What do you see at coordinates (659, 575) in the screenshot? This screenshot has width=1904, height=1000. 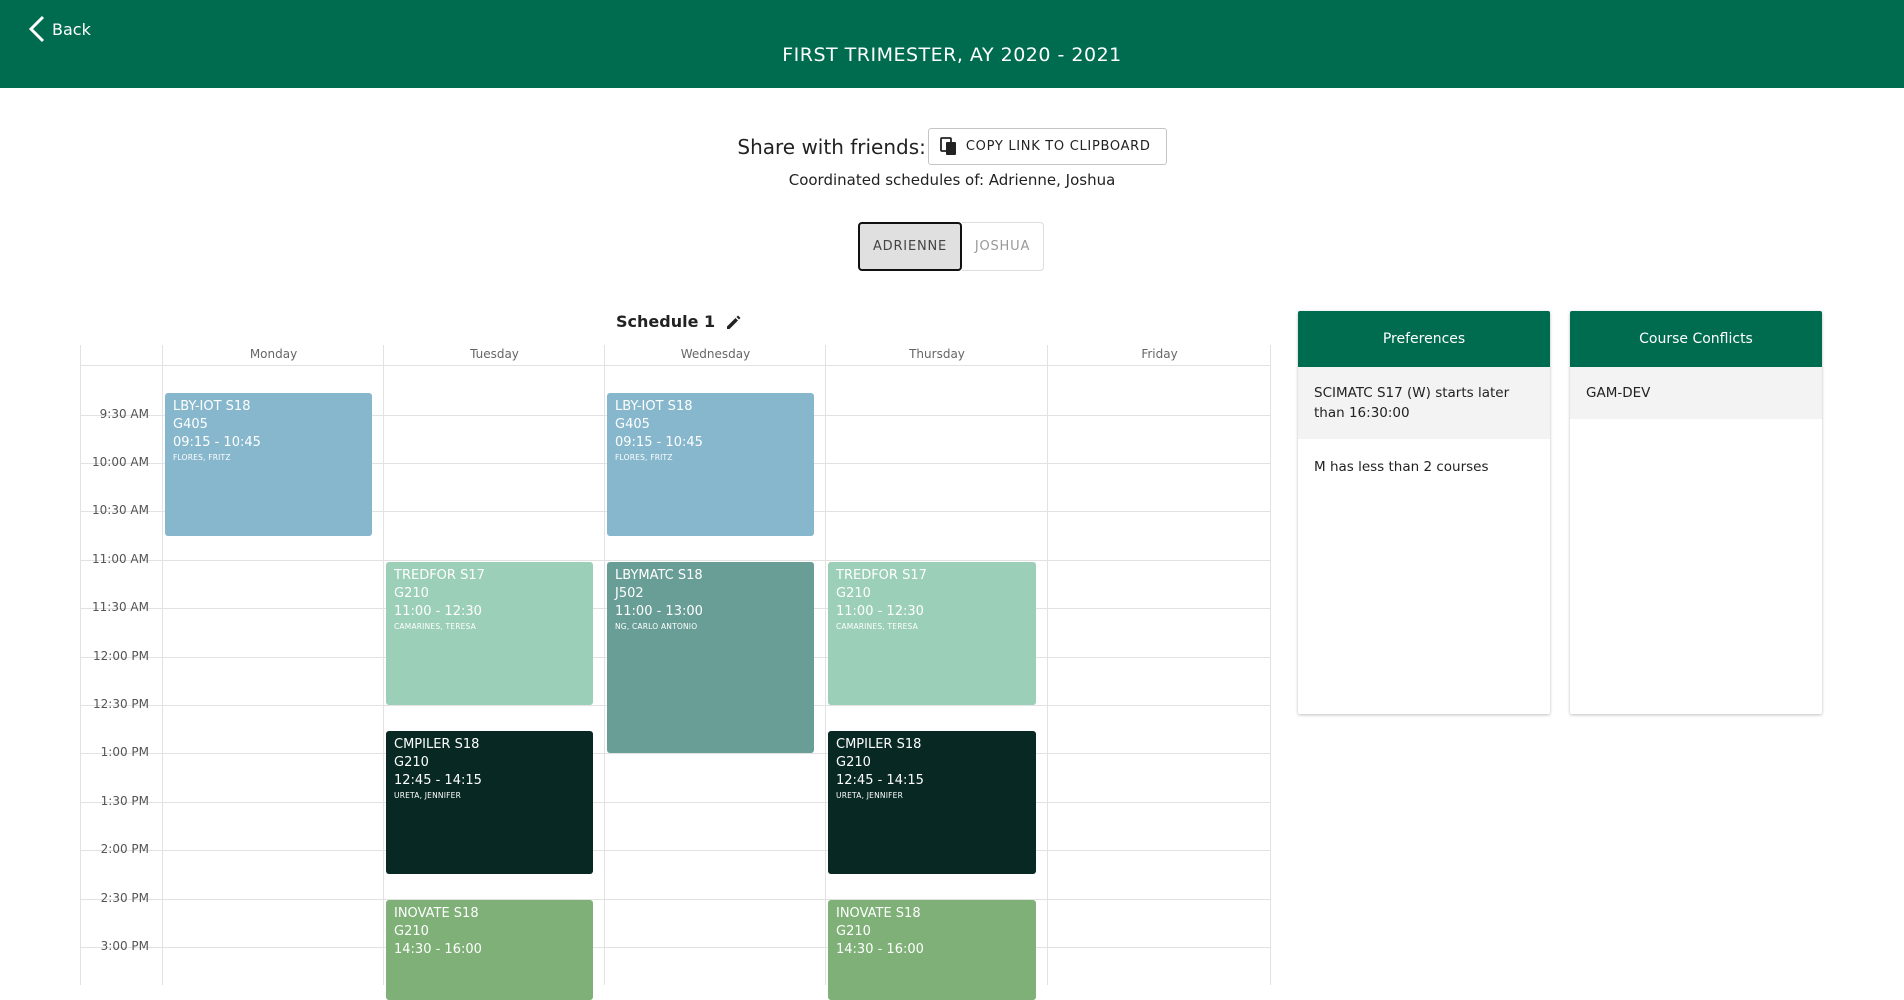 I see `class-course: LBYMATC S18` at bounding box center [659, 575].